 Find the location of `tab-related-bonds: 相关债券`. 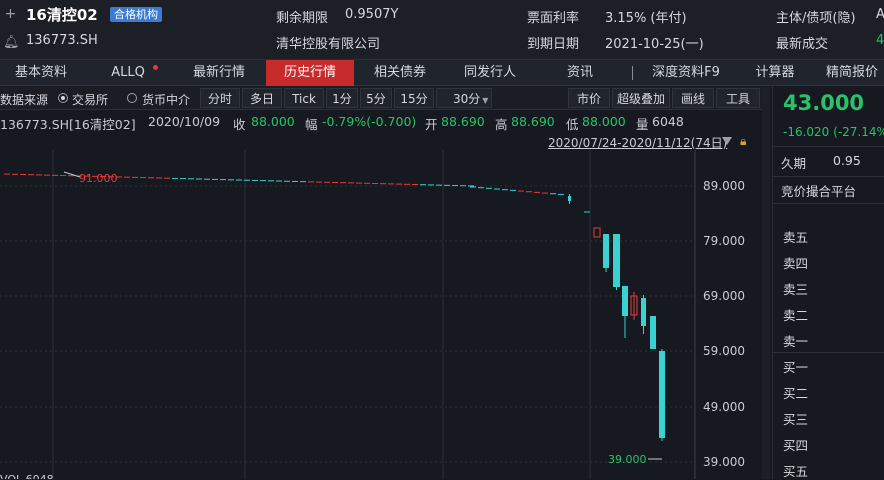

tab-related-bonds: 相关债券 is located at coordinates (400, 73).